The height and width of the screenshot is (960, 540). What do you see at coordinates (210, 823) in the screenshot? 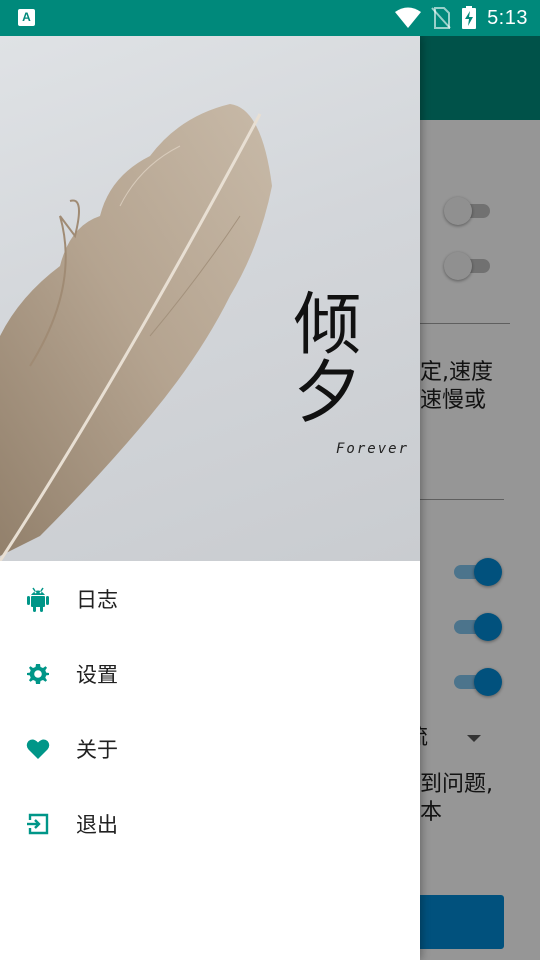
I see `menu-item-exit: 退出` at bounding box center [210, 823].